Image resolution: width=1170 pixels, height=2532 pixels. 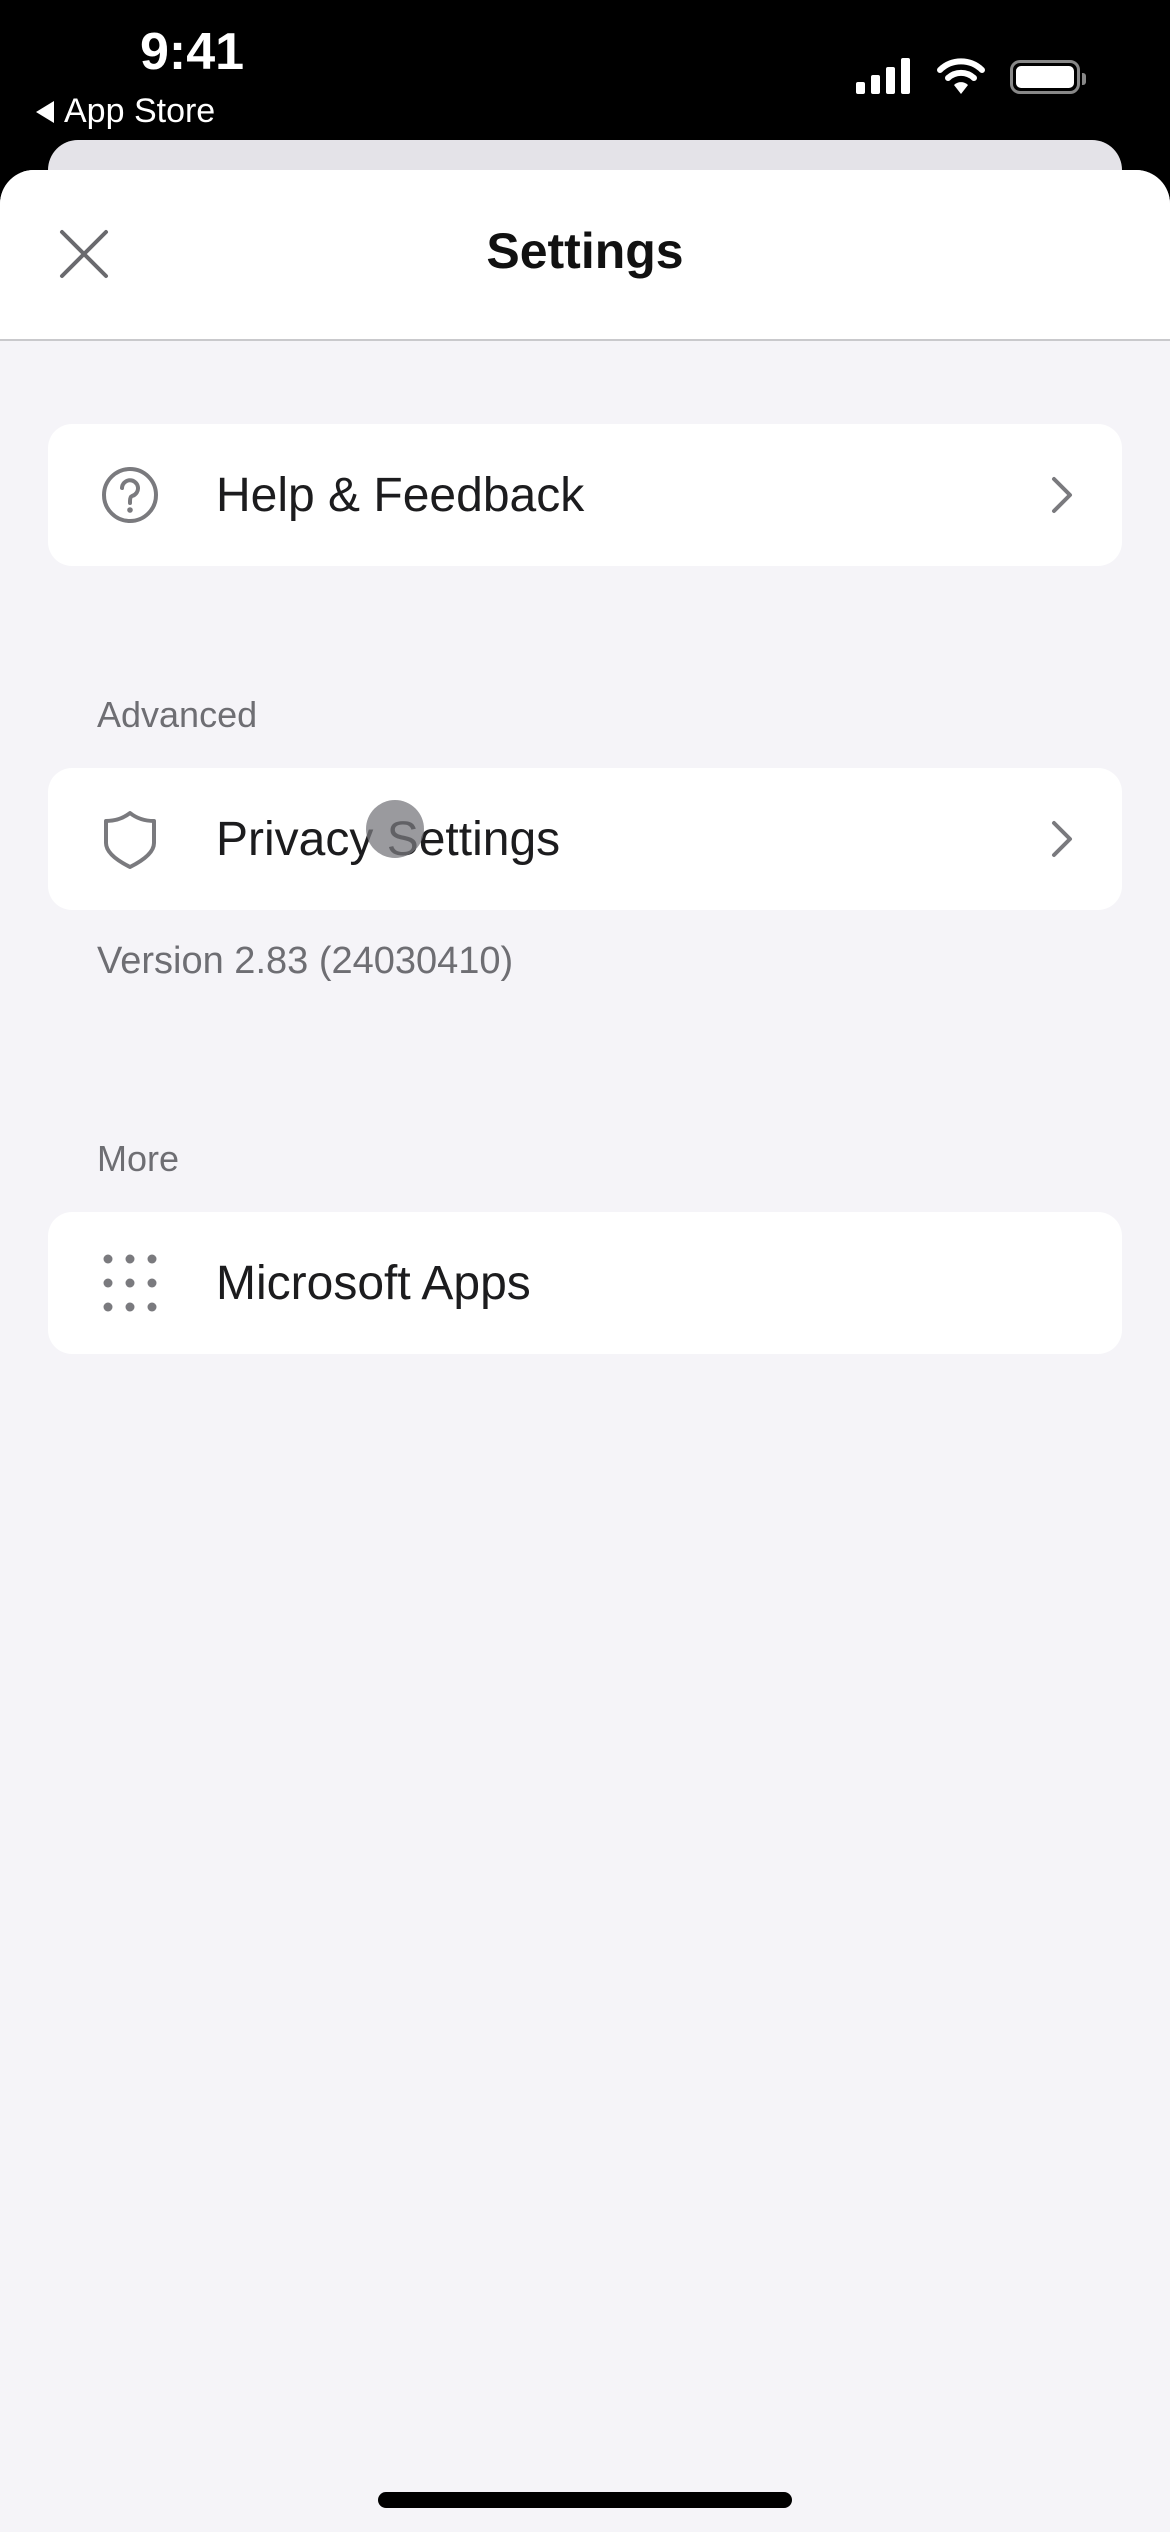 What do you see at coordinates (373, 1283) in the screenshot?
I see `microsoft-apps-label: Microsoft Apps` at bounding box center [373, 1283].